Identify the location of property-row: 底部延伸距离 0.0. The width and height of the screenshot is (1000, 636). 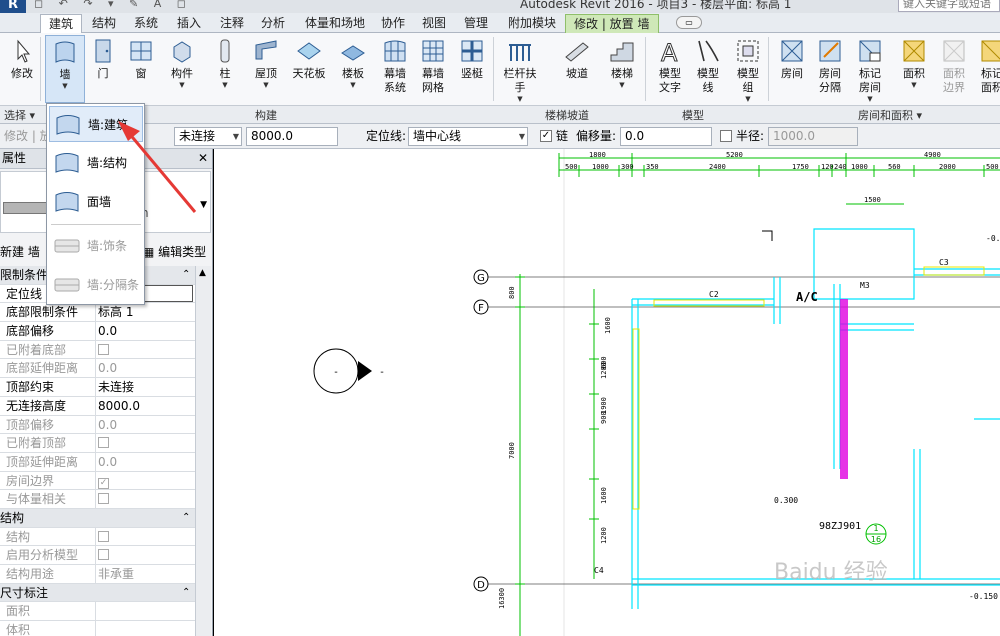
(105, 369).